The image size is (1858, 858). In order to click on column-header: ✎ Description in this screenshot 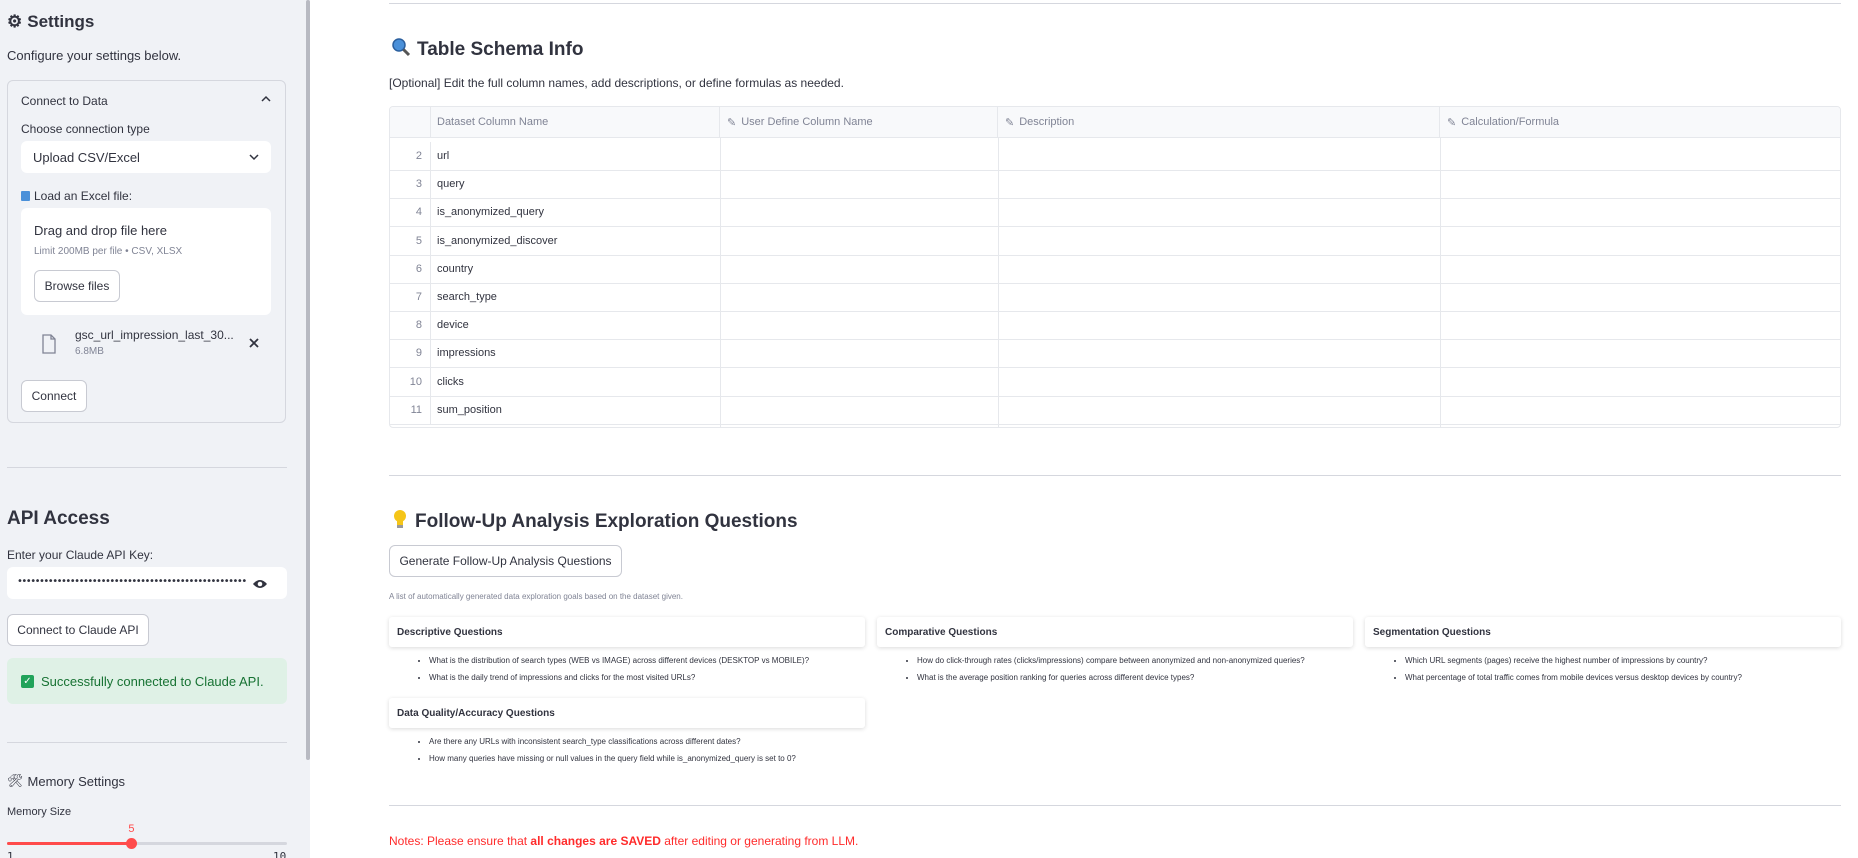, I will do `click(1219, 122)`.